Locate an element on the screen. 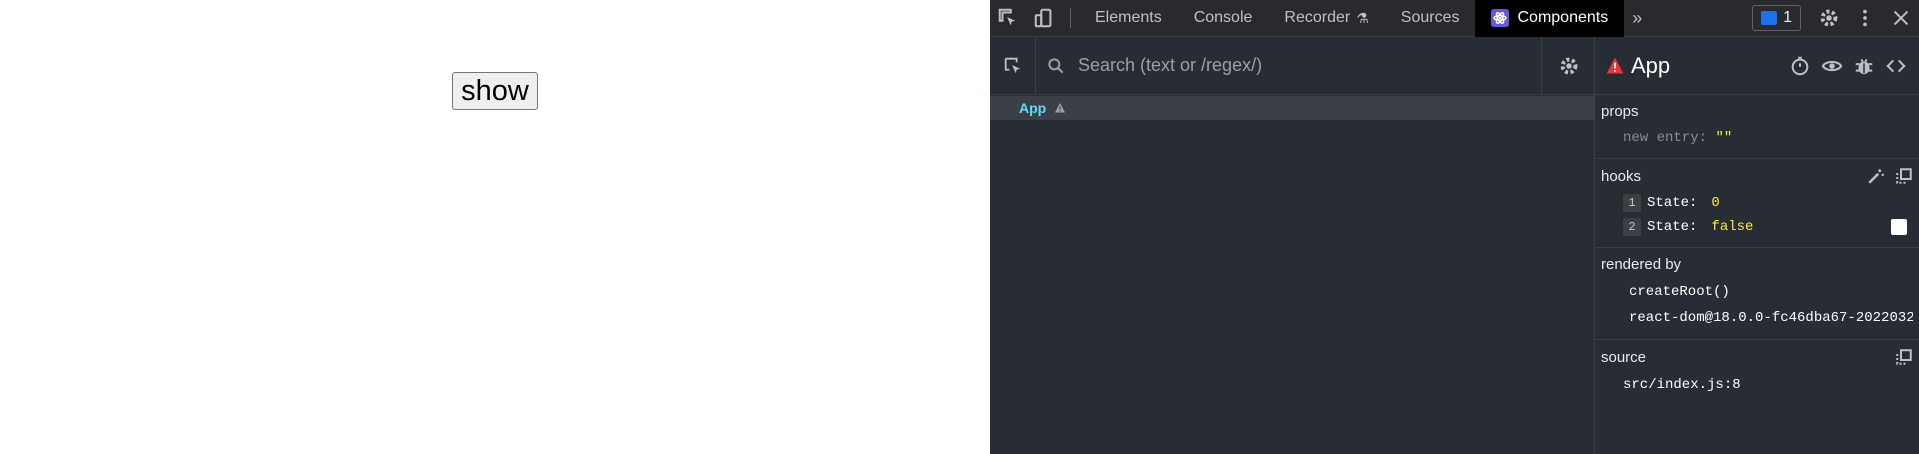  react-logo-icon is located at coordinates (1500, 18).